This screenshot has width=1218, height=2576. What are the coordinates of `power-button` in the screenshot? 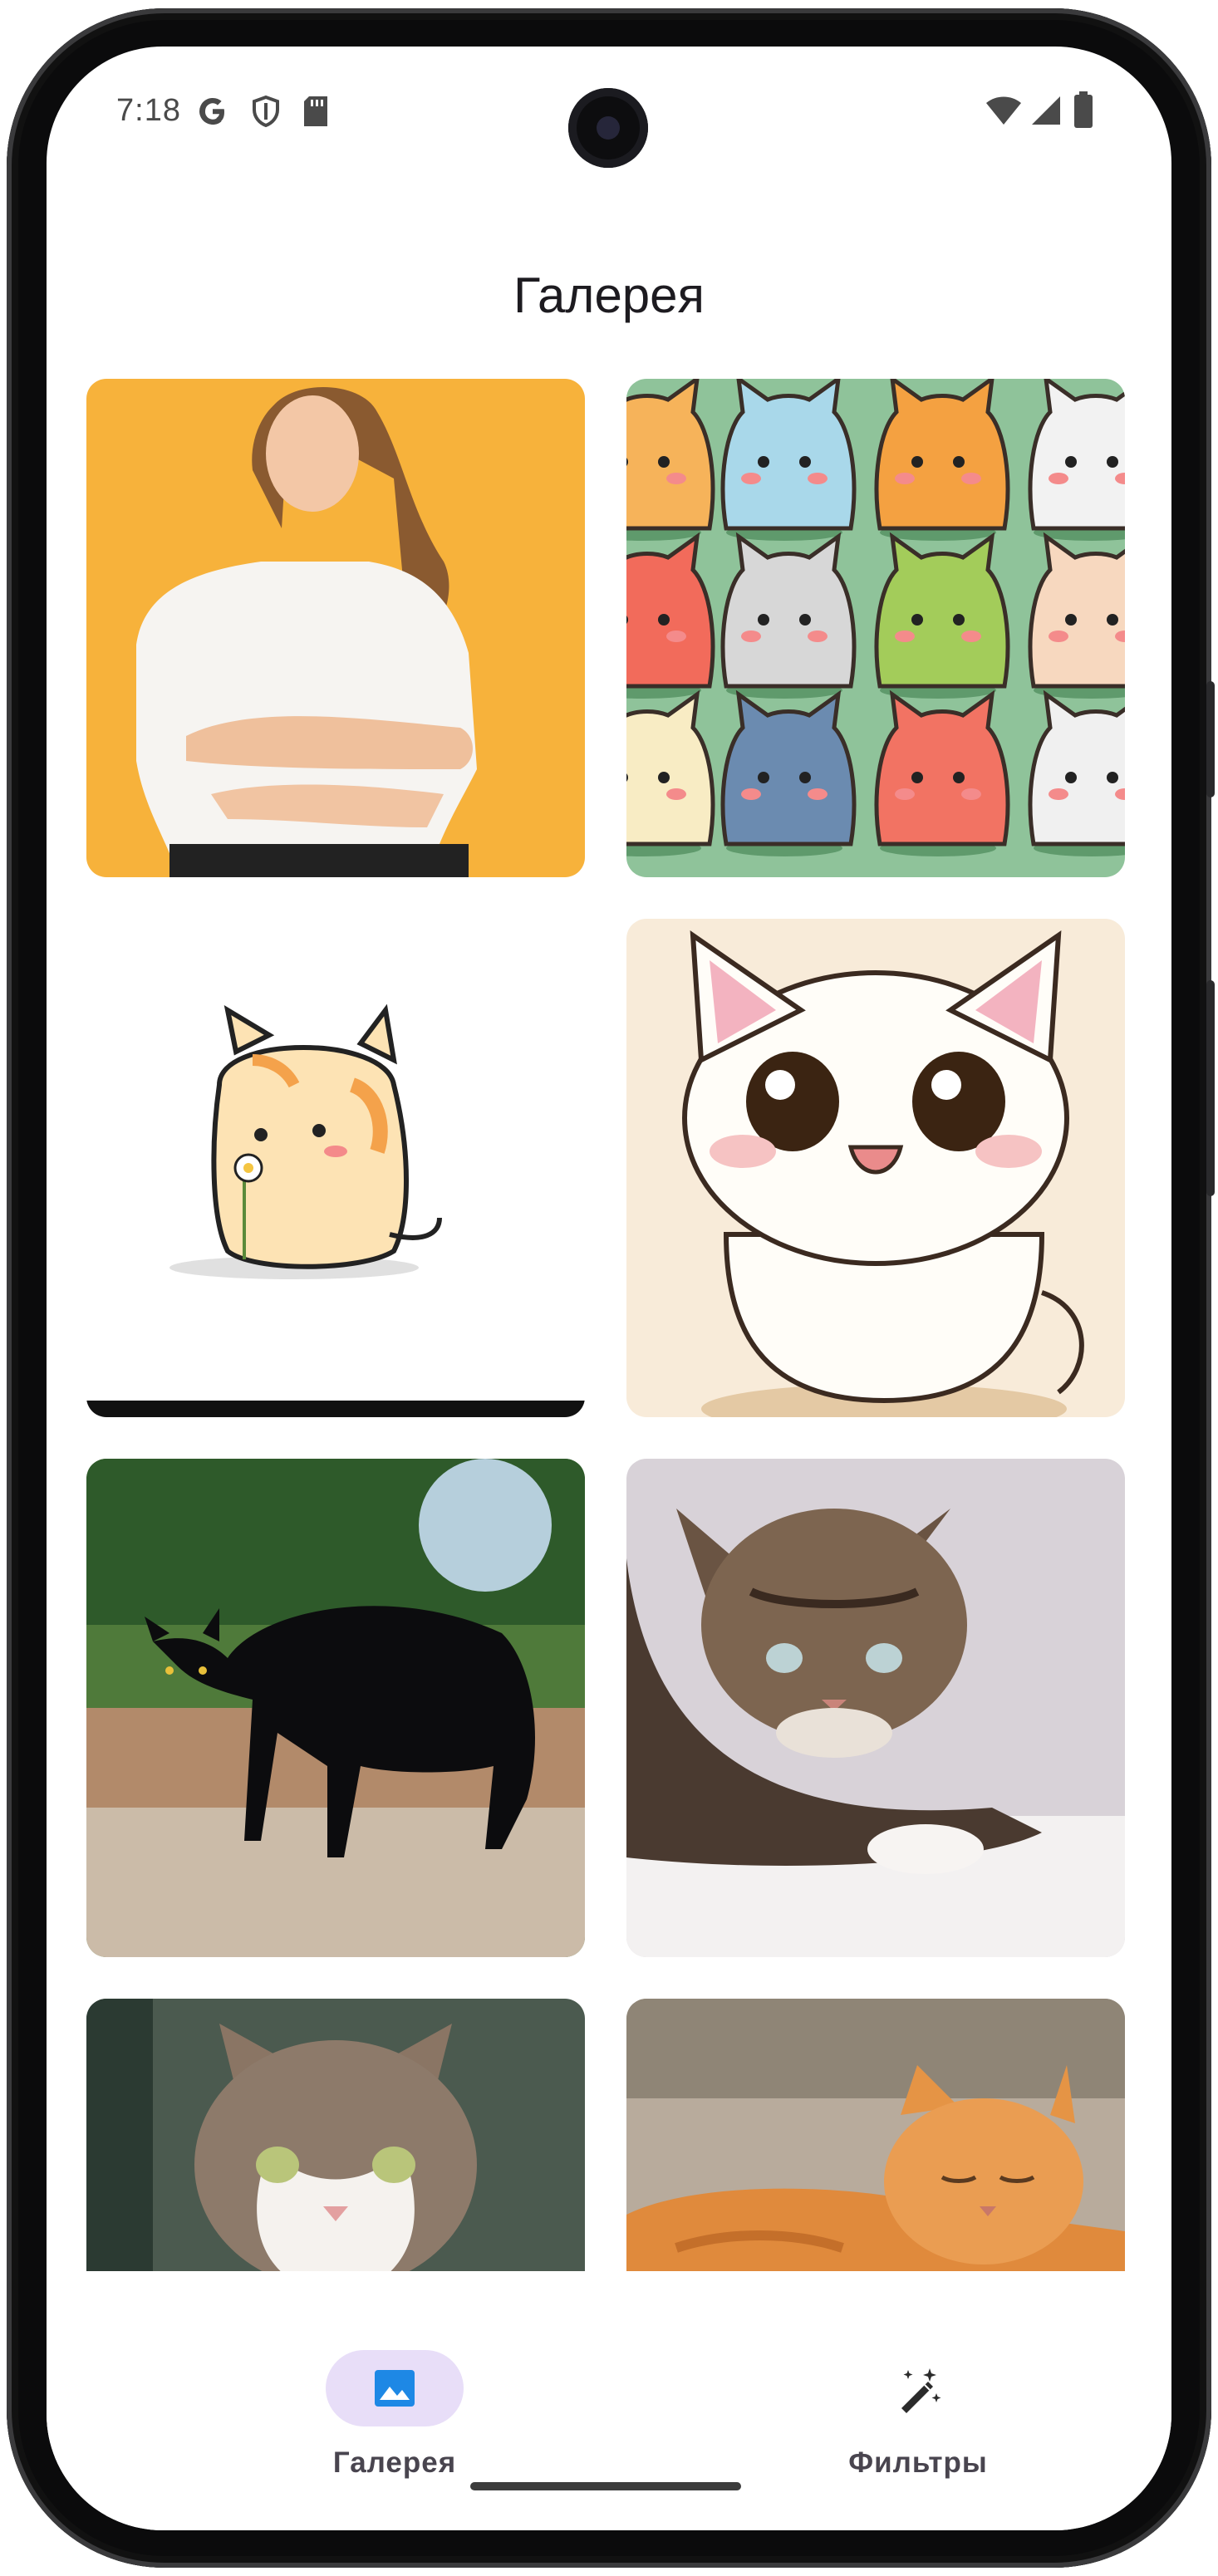 It's located at (1210, 1088).